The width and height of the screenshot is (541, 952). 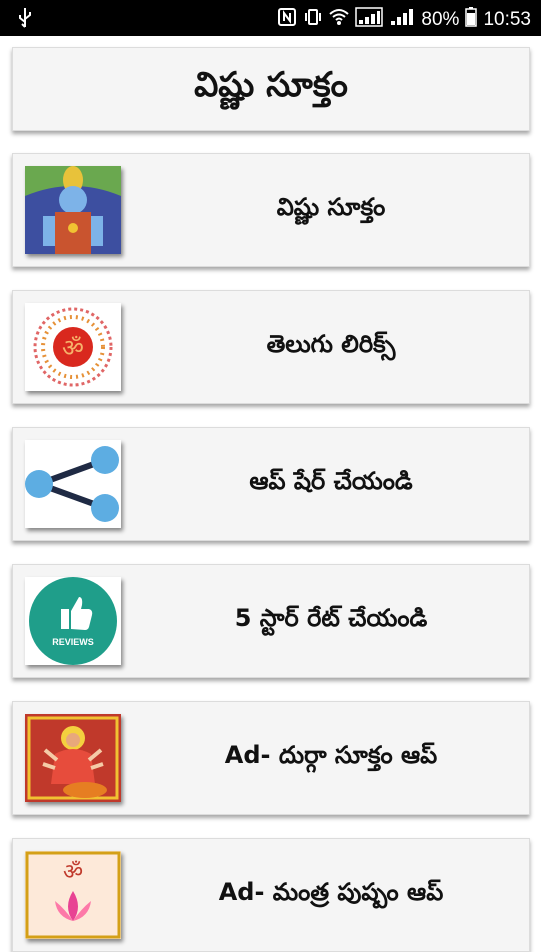 I want to click on battery-icon, so click(x=471, y=20).